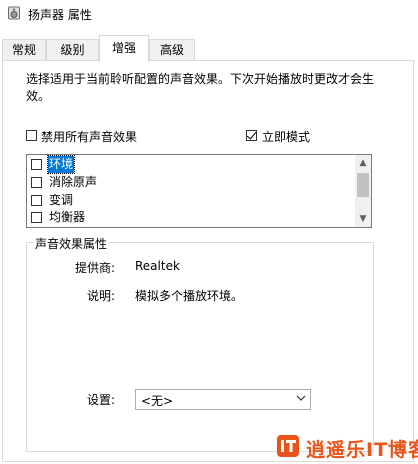  What do you see at coordinates (362, 450) in the screenshot?
I see `watermark-text: 逍遥乐IT博客` at bounding box center [362, 450].